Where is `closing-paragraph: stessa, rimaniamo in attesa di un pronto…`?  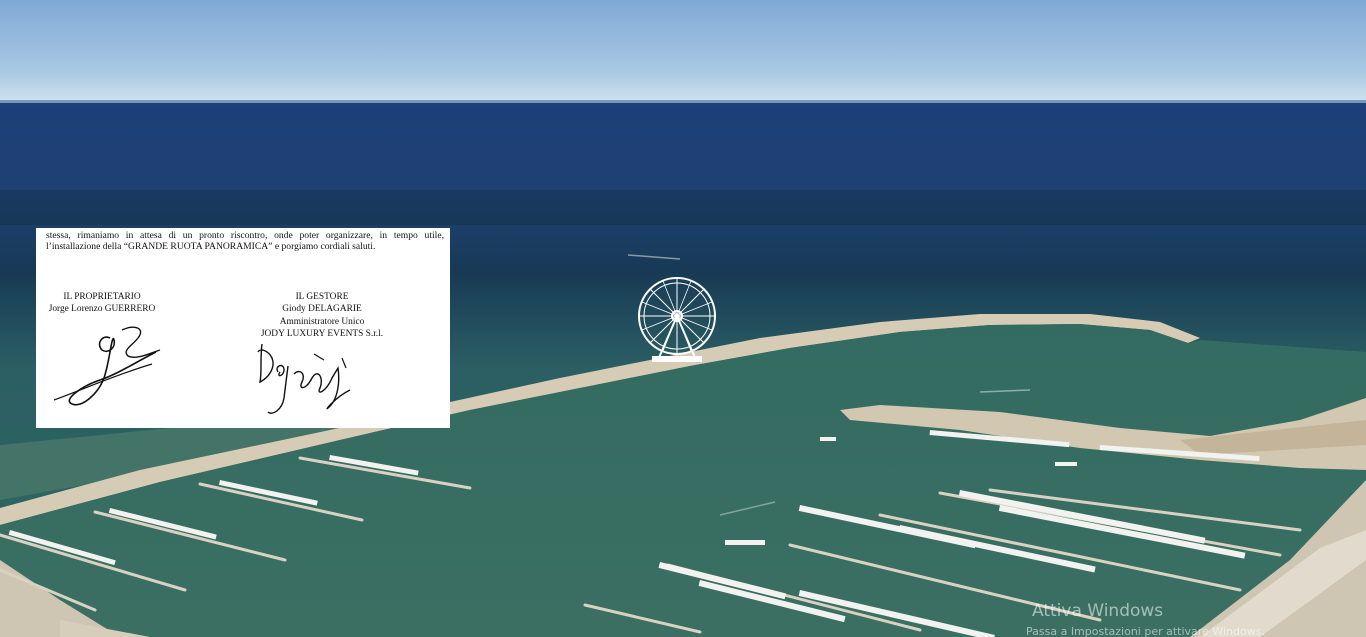
closing-paragraph: stessa, rimaniamo in attesa di un pronto… is located at coordinates (245, 241).